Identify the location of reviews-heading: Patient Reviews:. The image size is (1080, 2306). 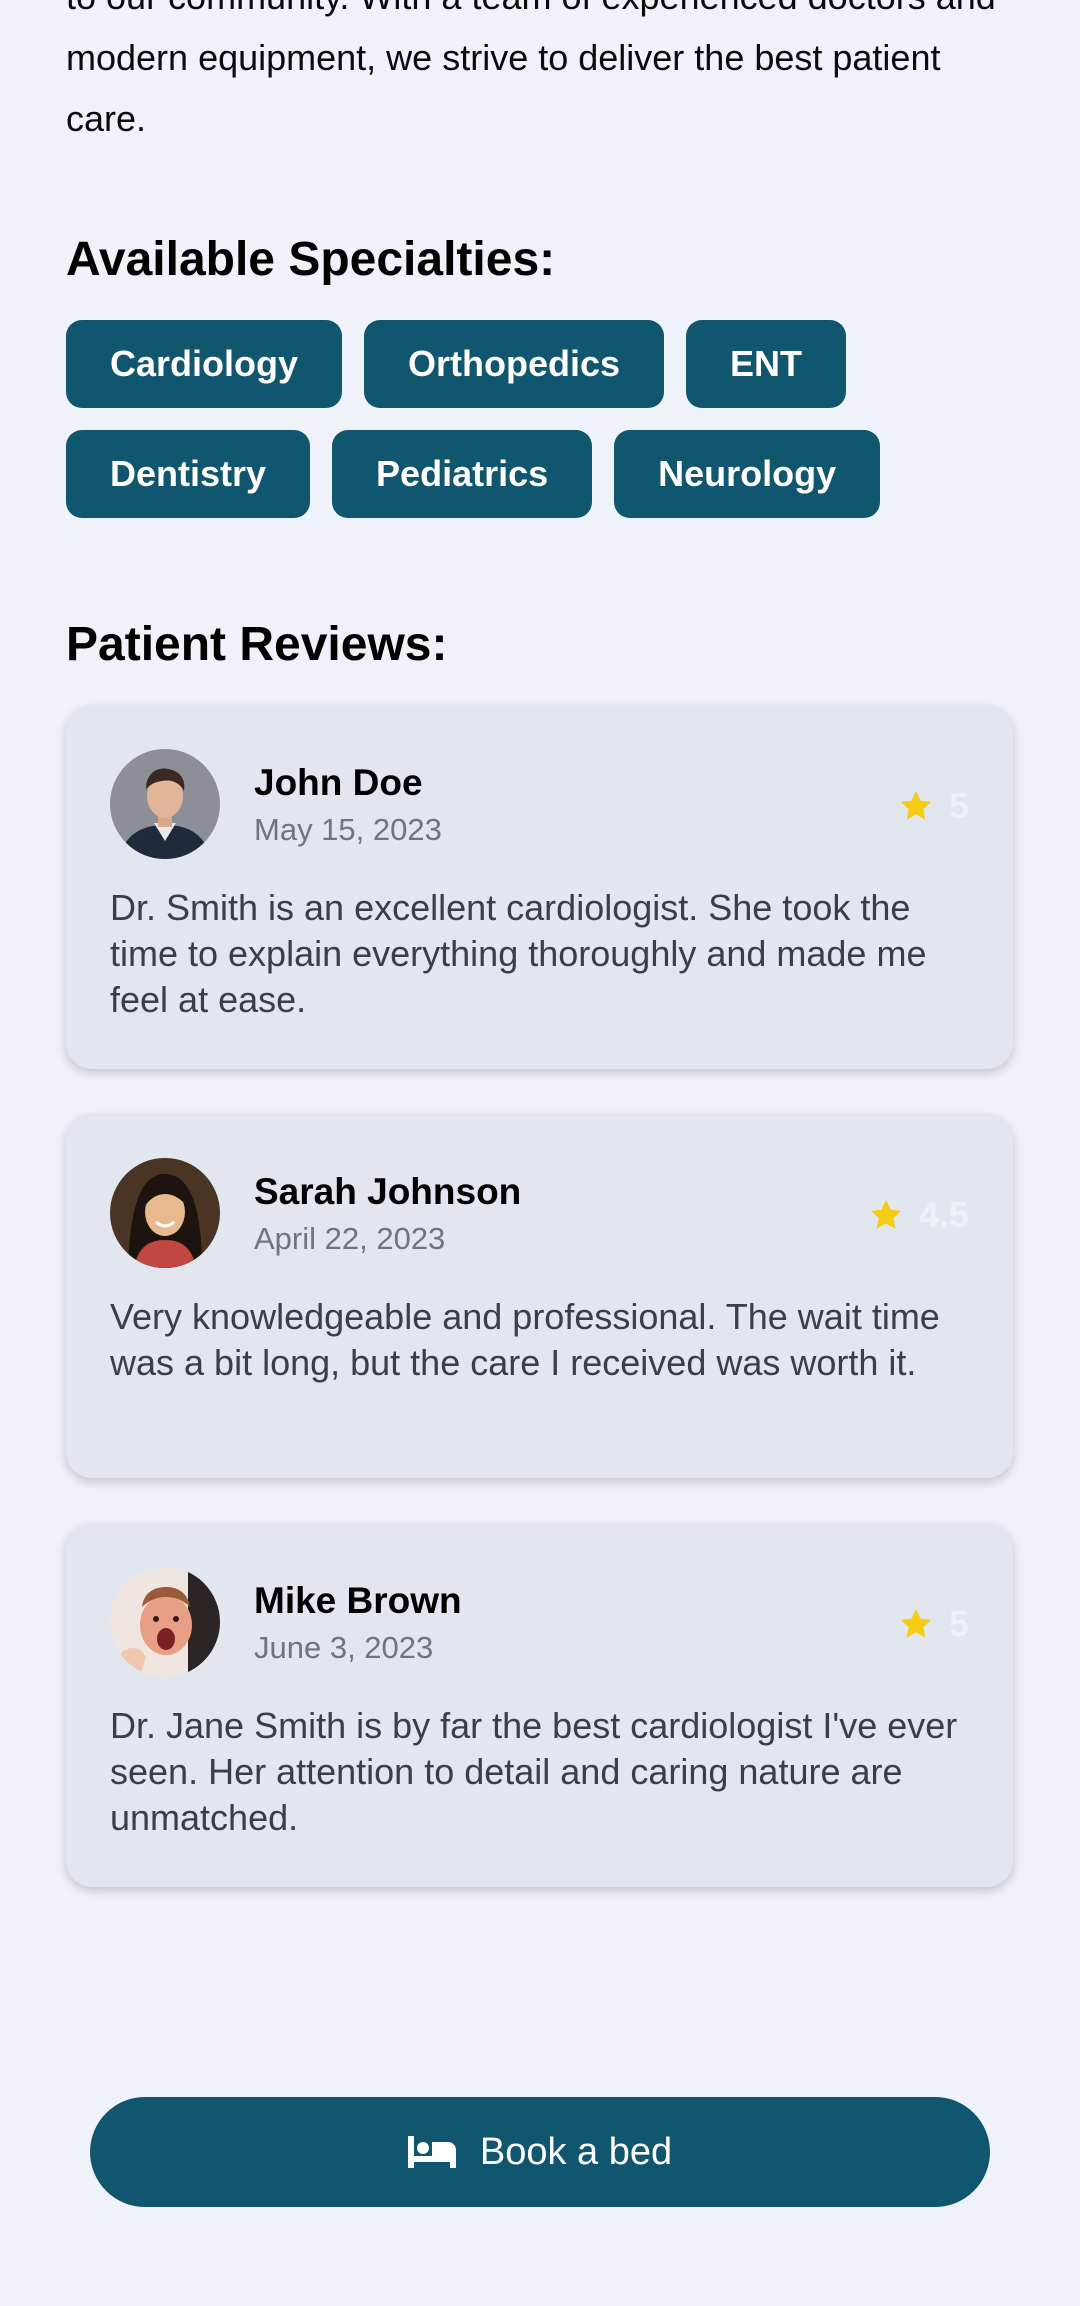
(257, 644).